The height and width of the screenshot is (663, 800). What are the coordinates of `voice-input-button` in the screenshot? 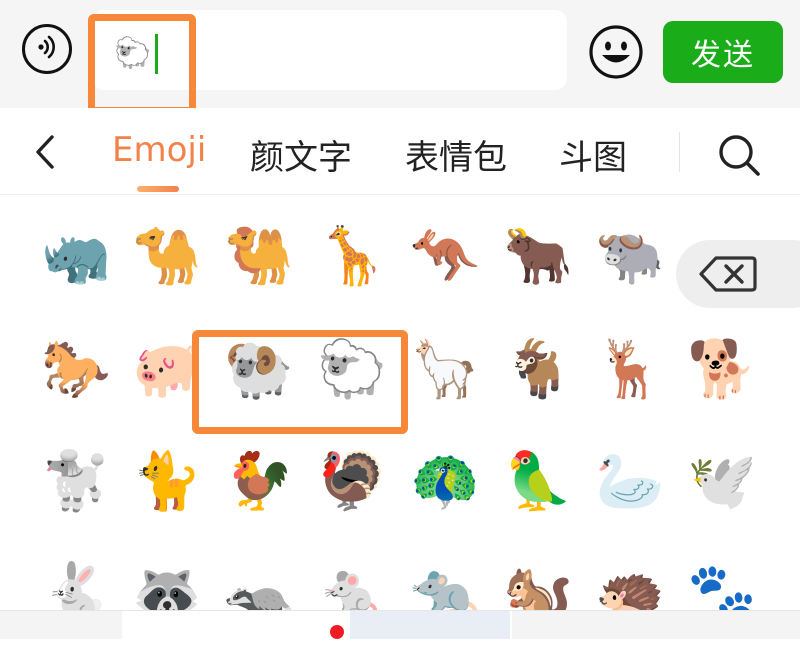 It's located at (47, 49).